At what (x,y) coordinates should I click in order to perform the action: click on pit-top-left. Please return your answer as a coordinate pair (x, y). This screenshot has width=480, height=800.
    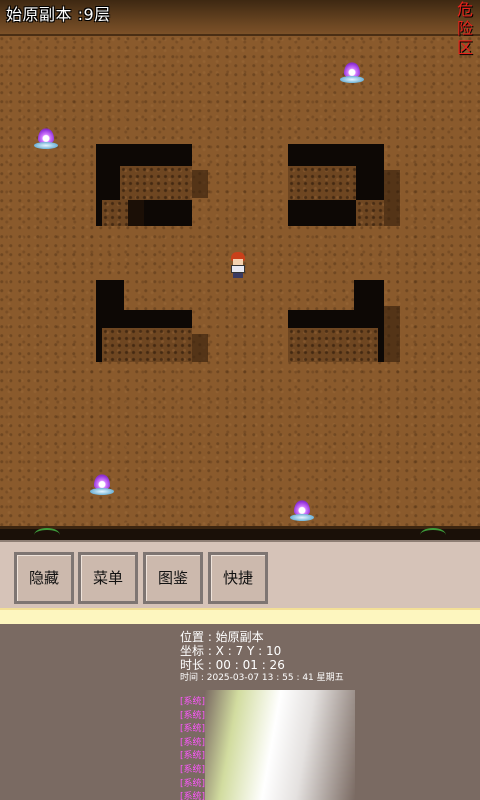
    Looking at the image, I should click on (152, 185).